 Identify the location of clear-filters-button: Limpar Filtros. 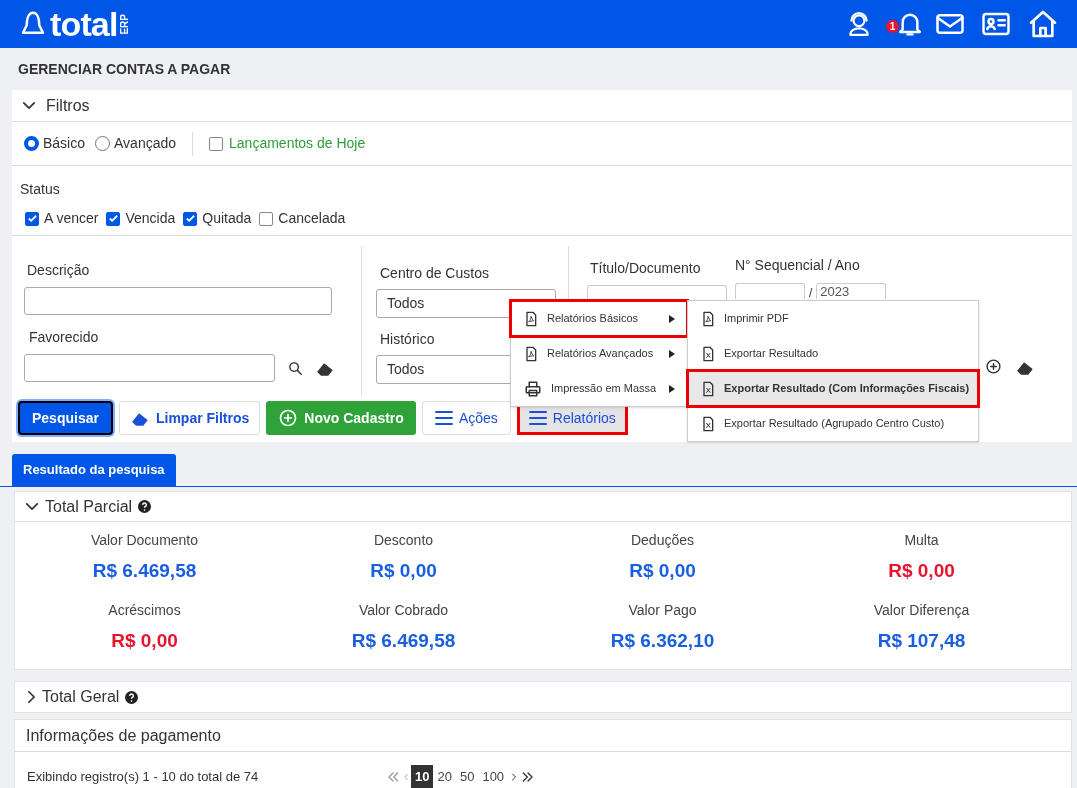
(189, 418).